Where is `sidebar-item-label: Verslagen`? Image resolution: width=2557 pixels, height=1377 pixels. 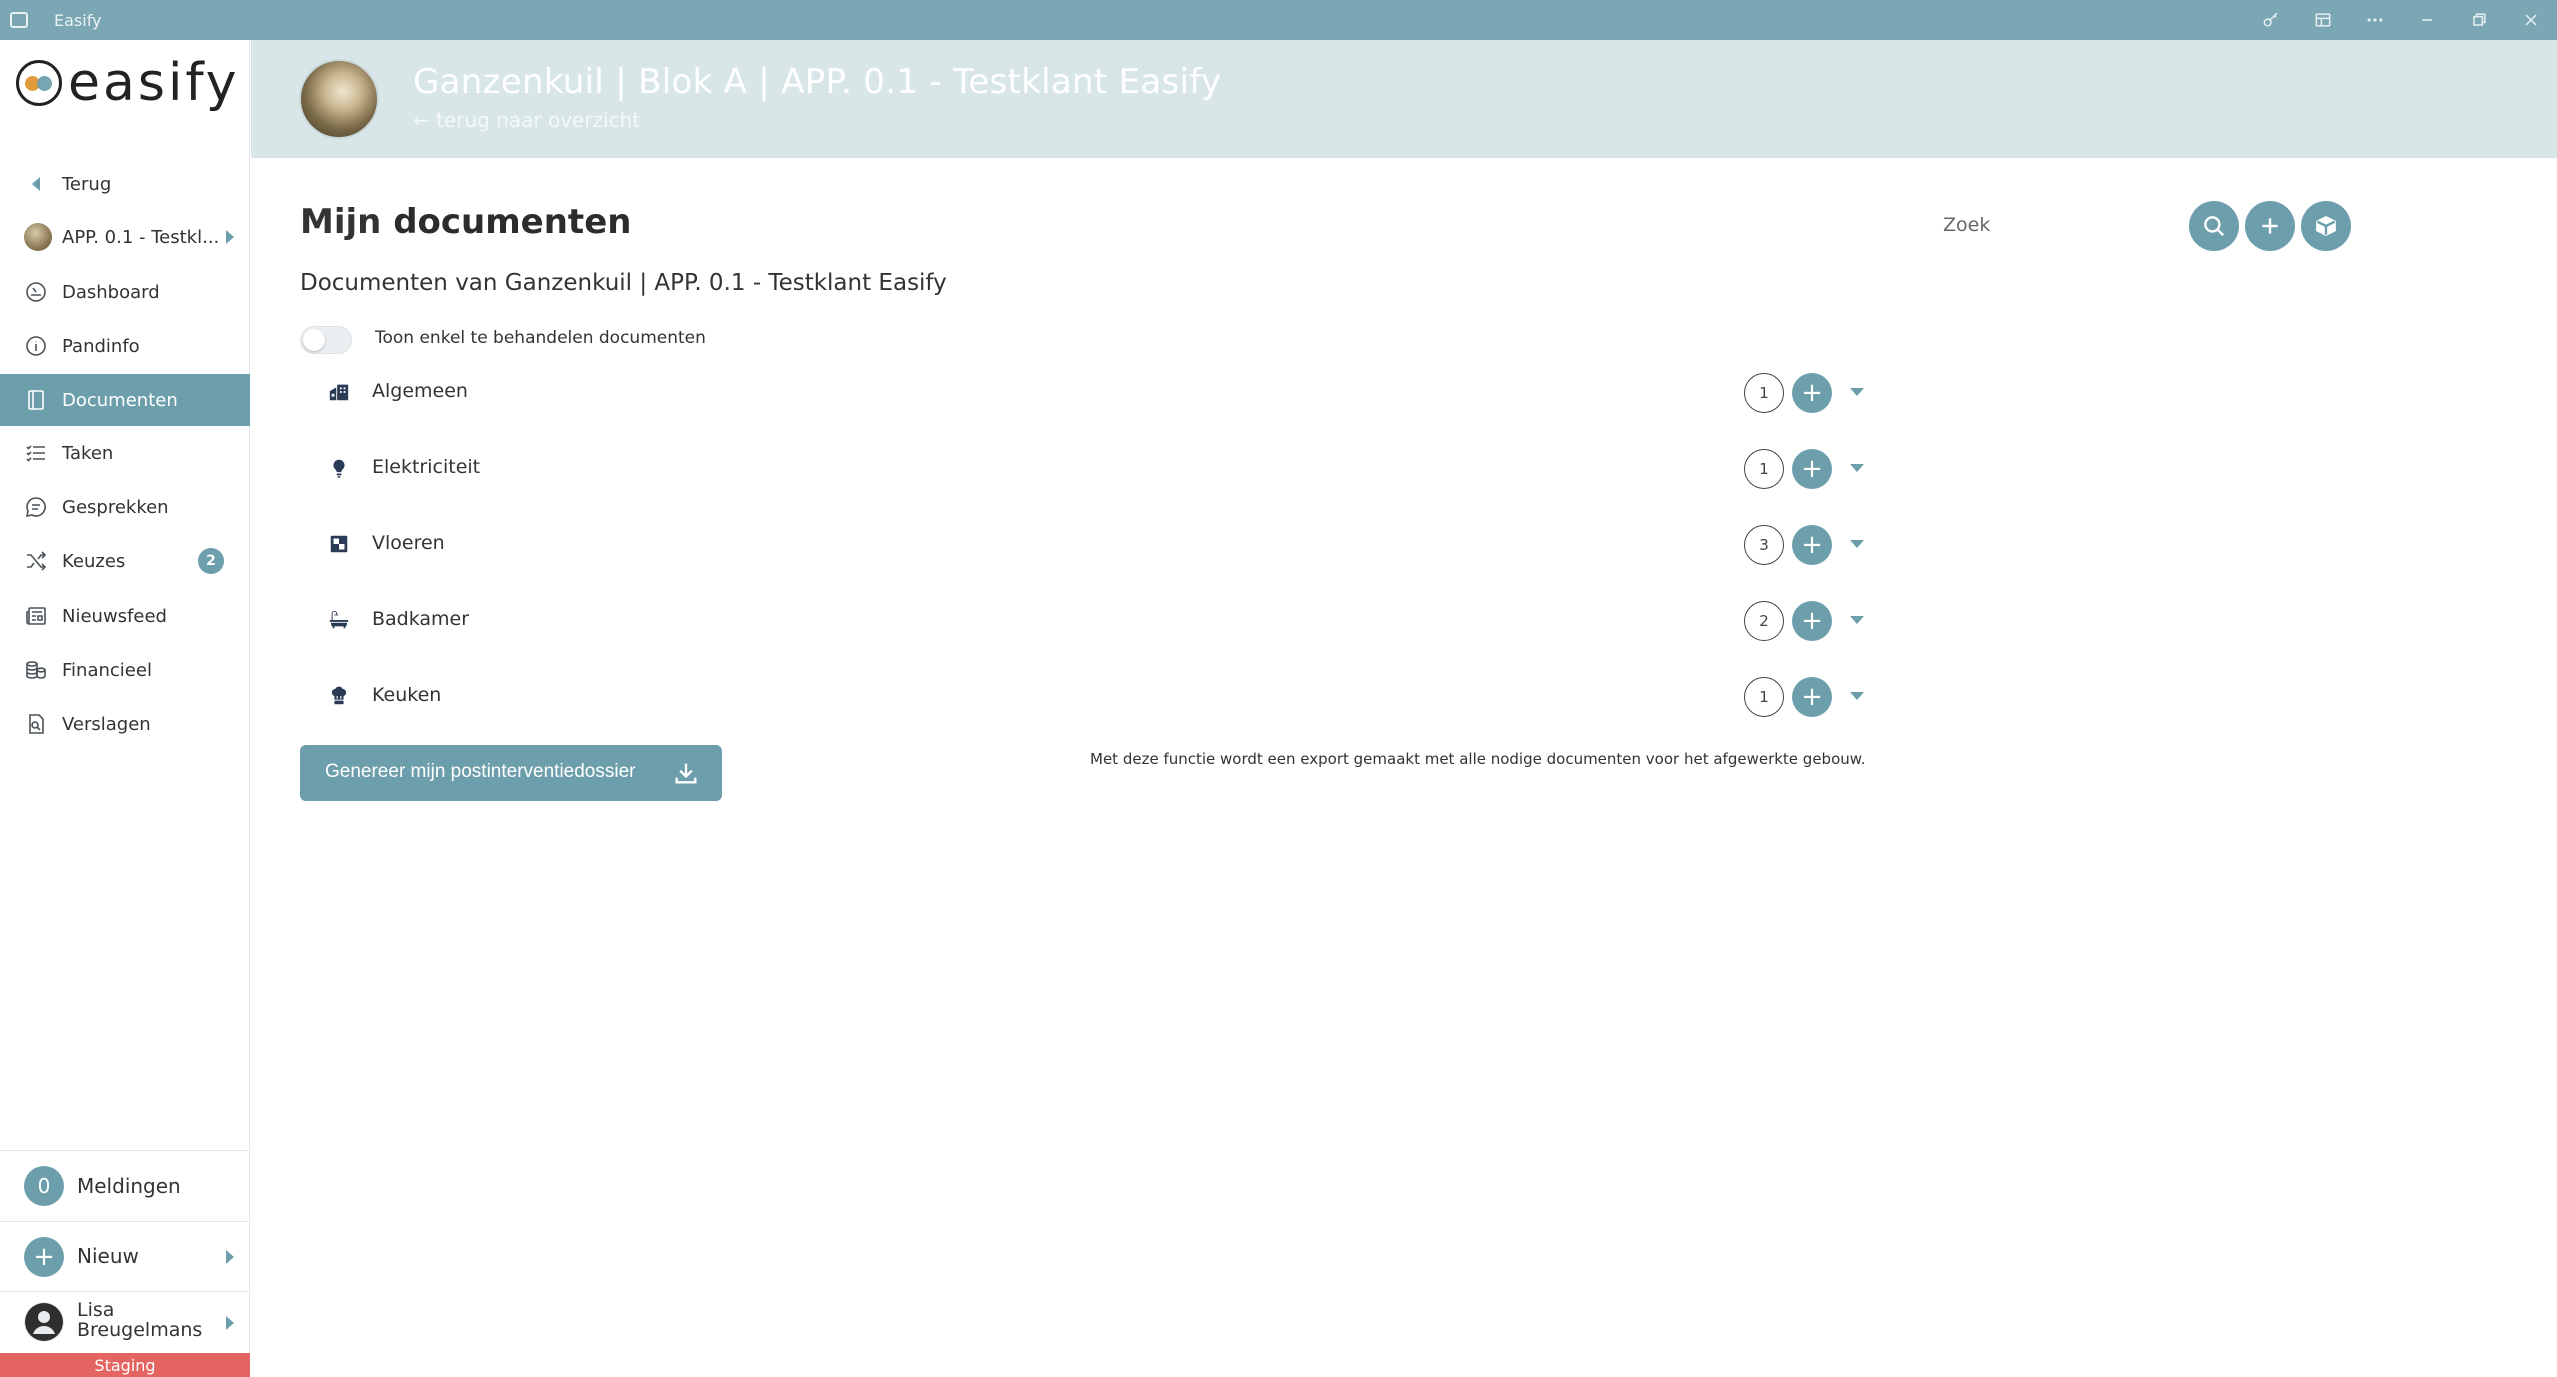 sidebar-item-label: Verslagen is located at coordinates (106, 724).